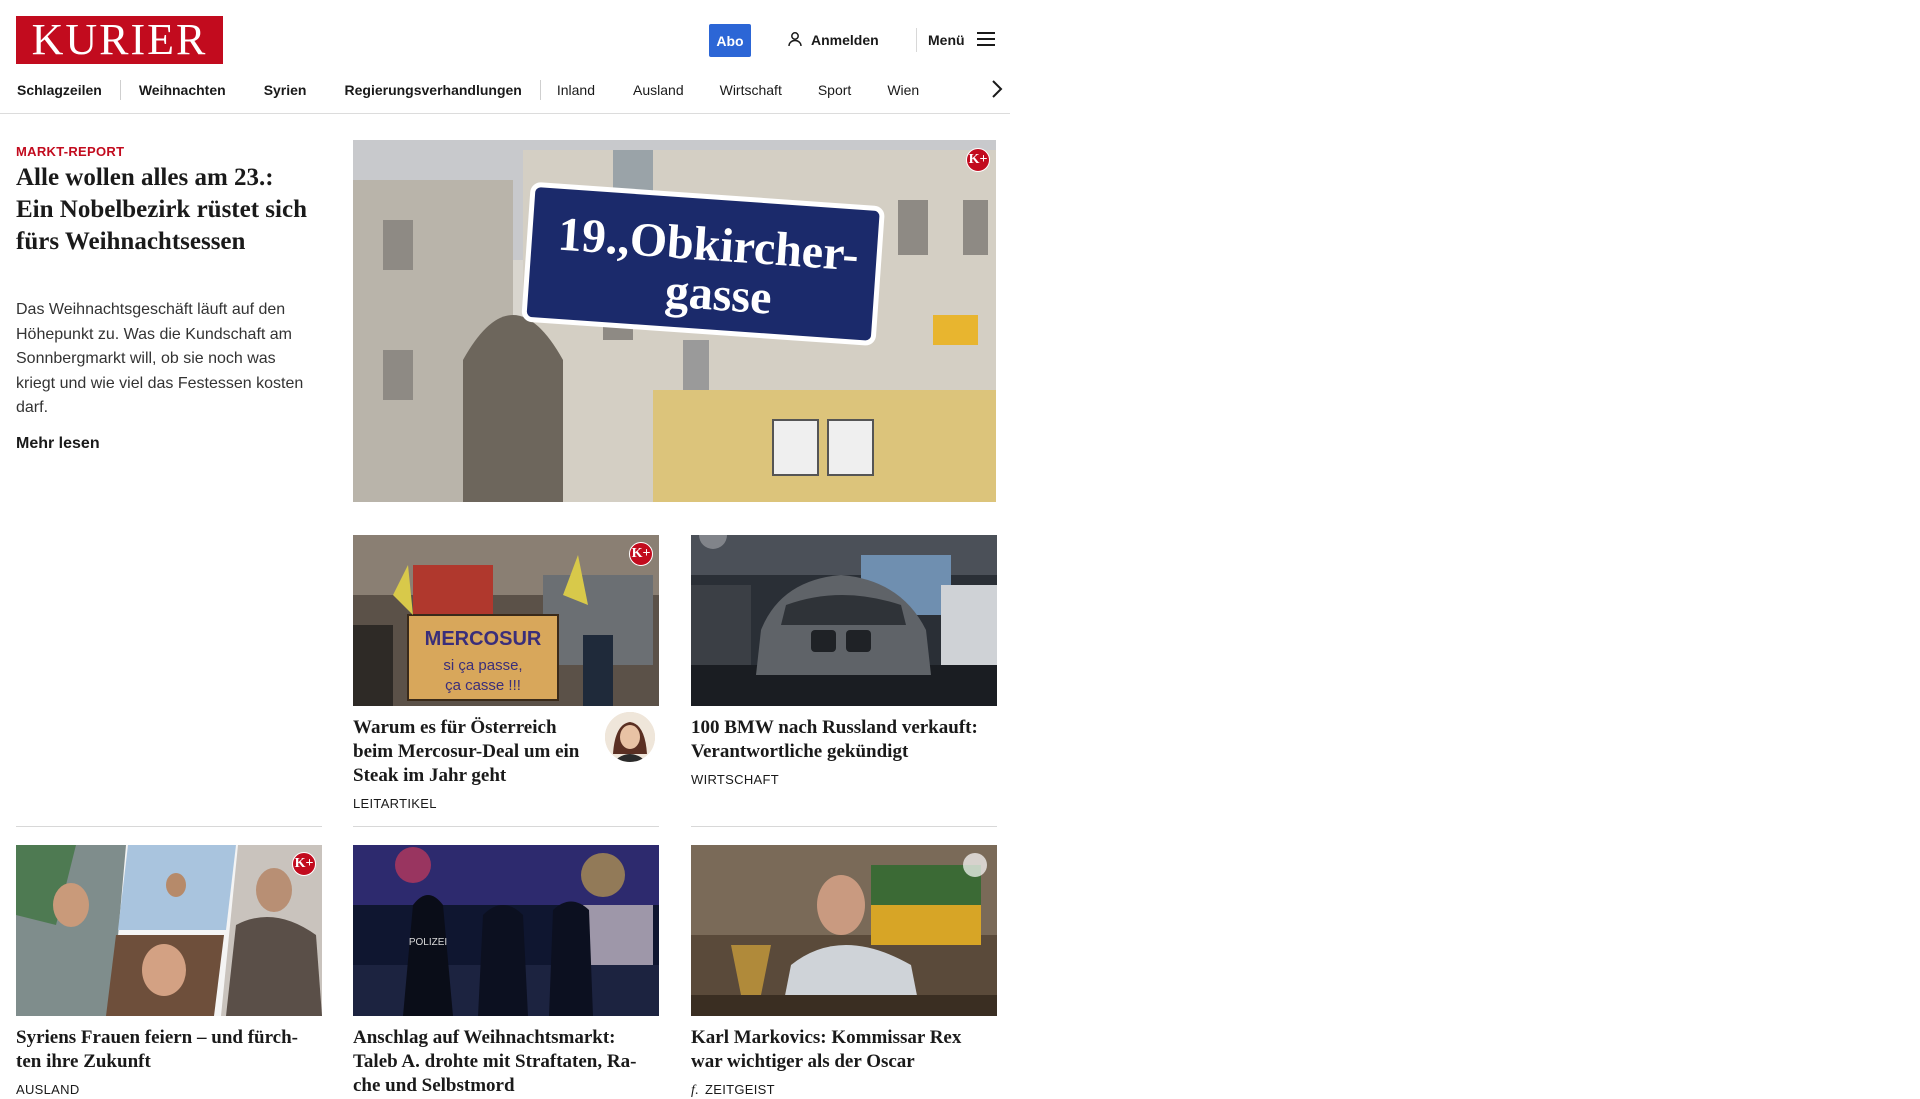  I want to click on chevron-right-icon, so click(997, 90).